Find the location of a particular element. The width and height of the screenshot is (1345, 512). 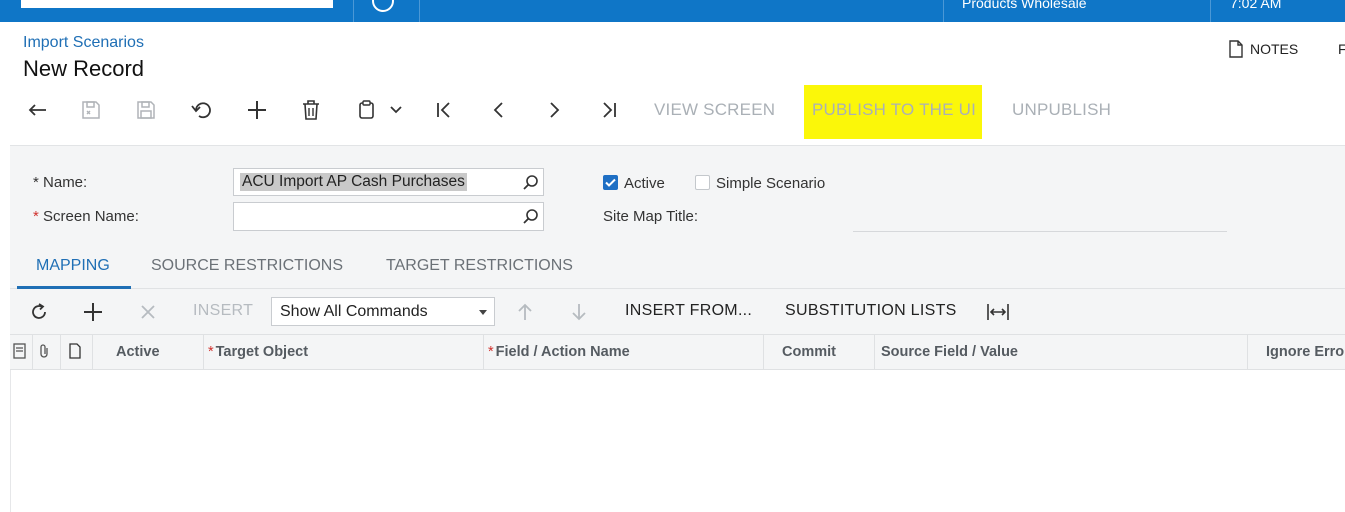

global-search-input is located at coordinates (177, 4).